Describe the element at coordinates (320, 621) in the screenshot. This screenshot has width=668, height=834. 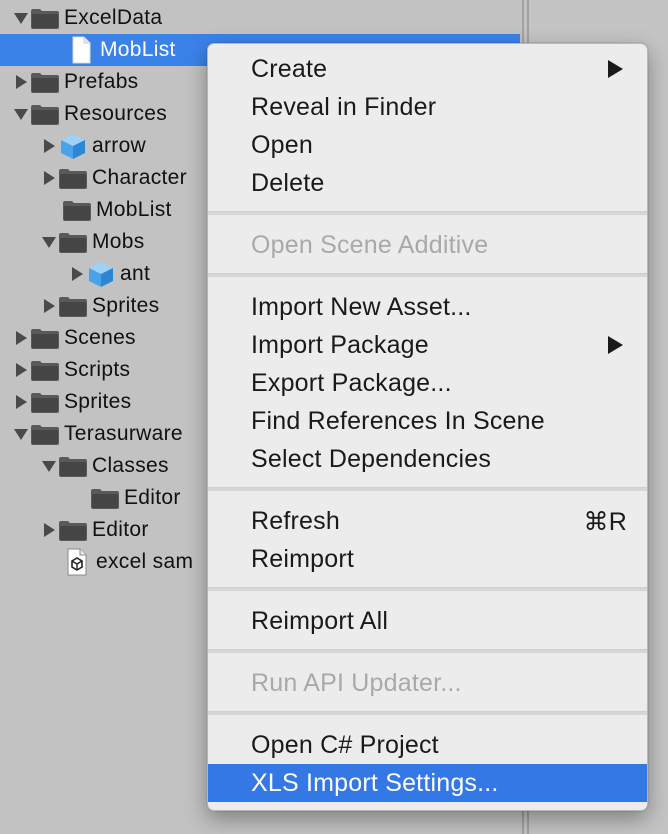
I see `menu-item-label: Reimport All` at that location.